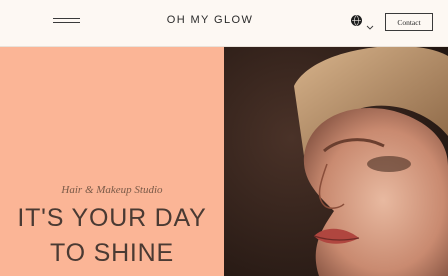 The height and width of the screenshot is (276, 448). What do you see at coordinates (112, 190) in the screenshot?
I see `hero-subtitle: Hair & Makeup Studio` at bounding box center [112, 190].